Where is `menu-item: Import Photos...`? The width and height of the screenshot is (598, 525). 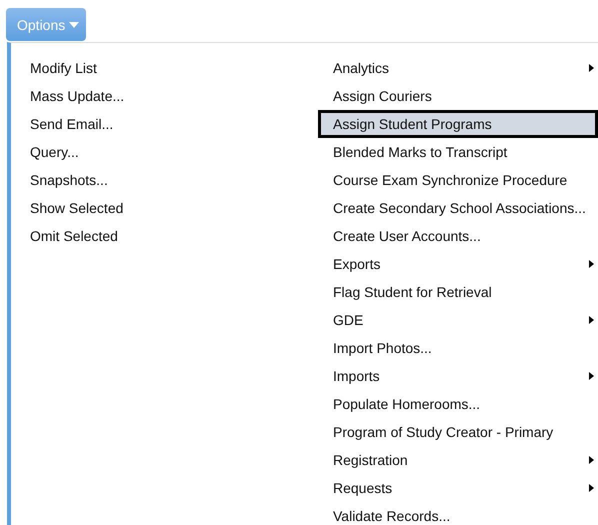 menu-item: Import Photos... is located at coordinates (458, 348).